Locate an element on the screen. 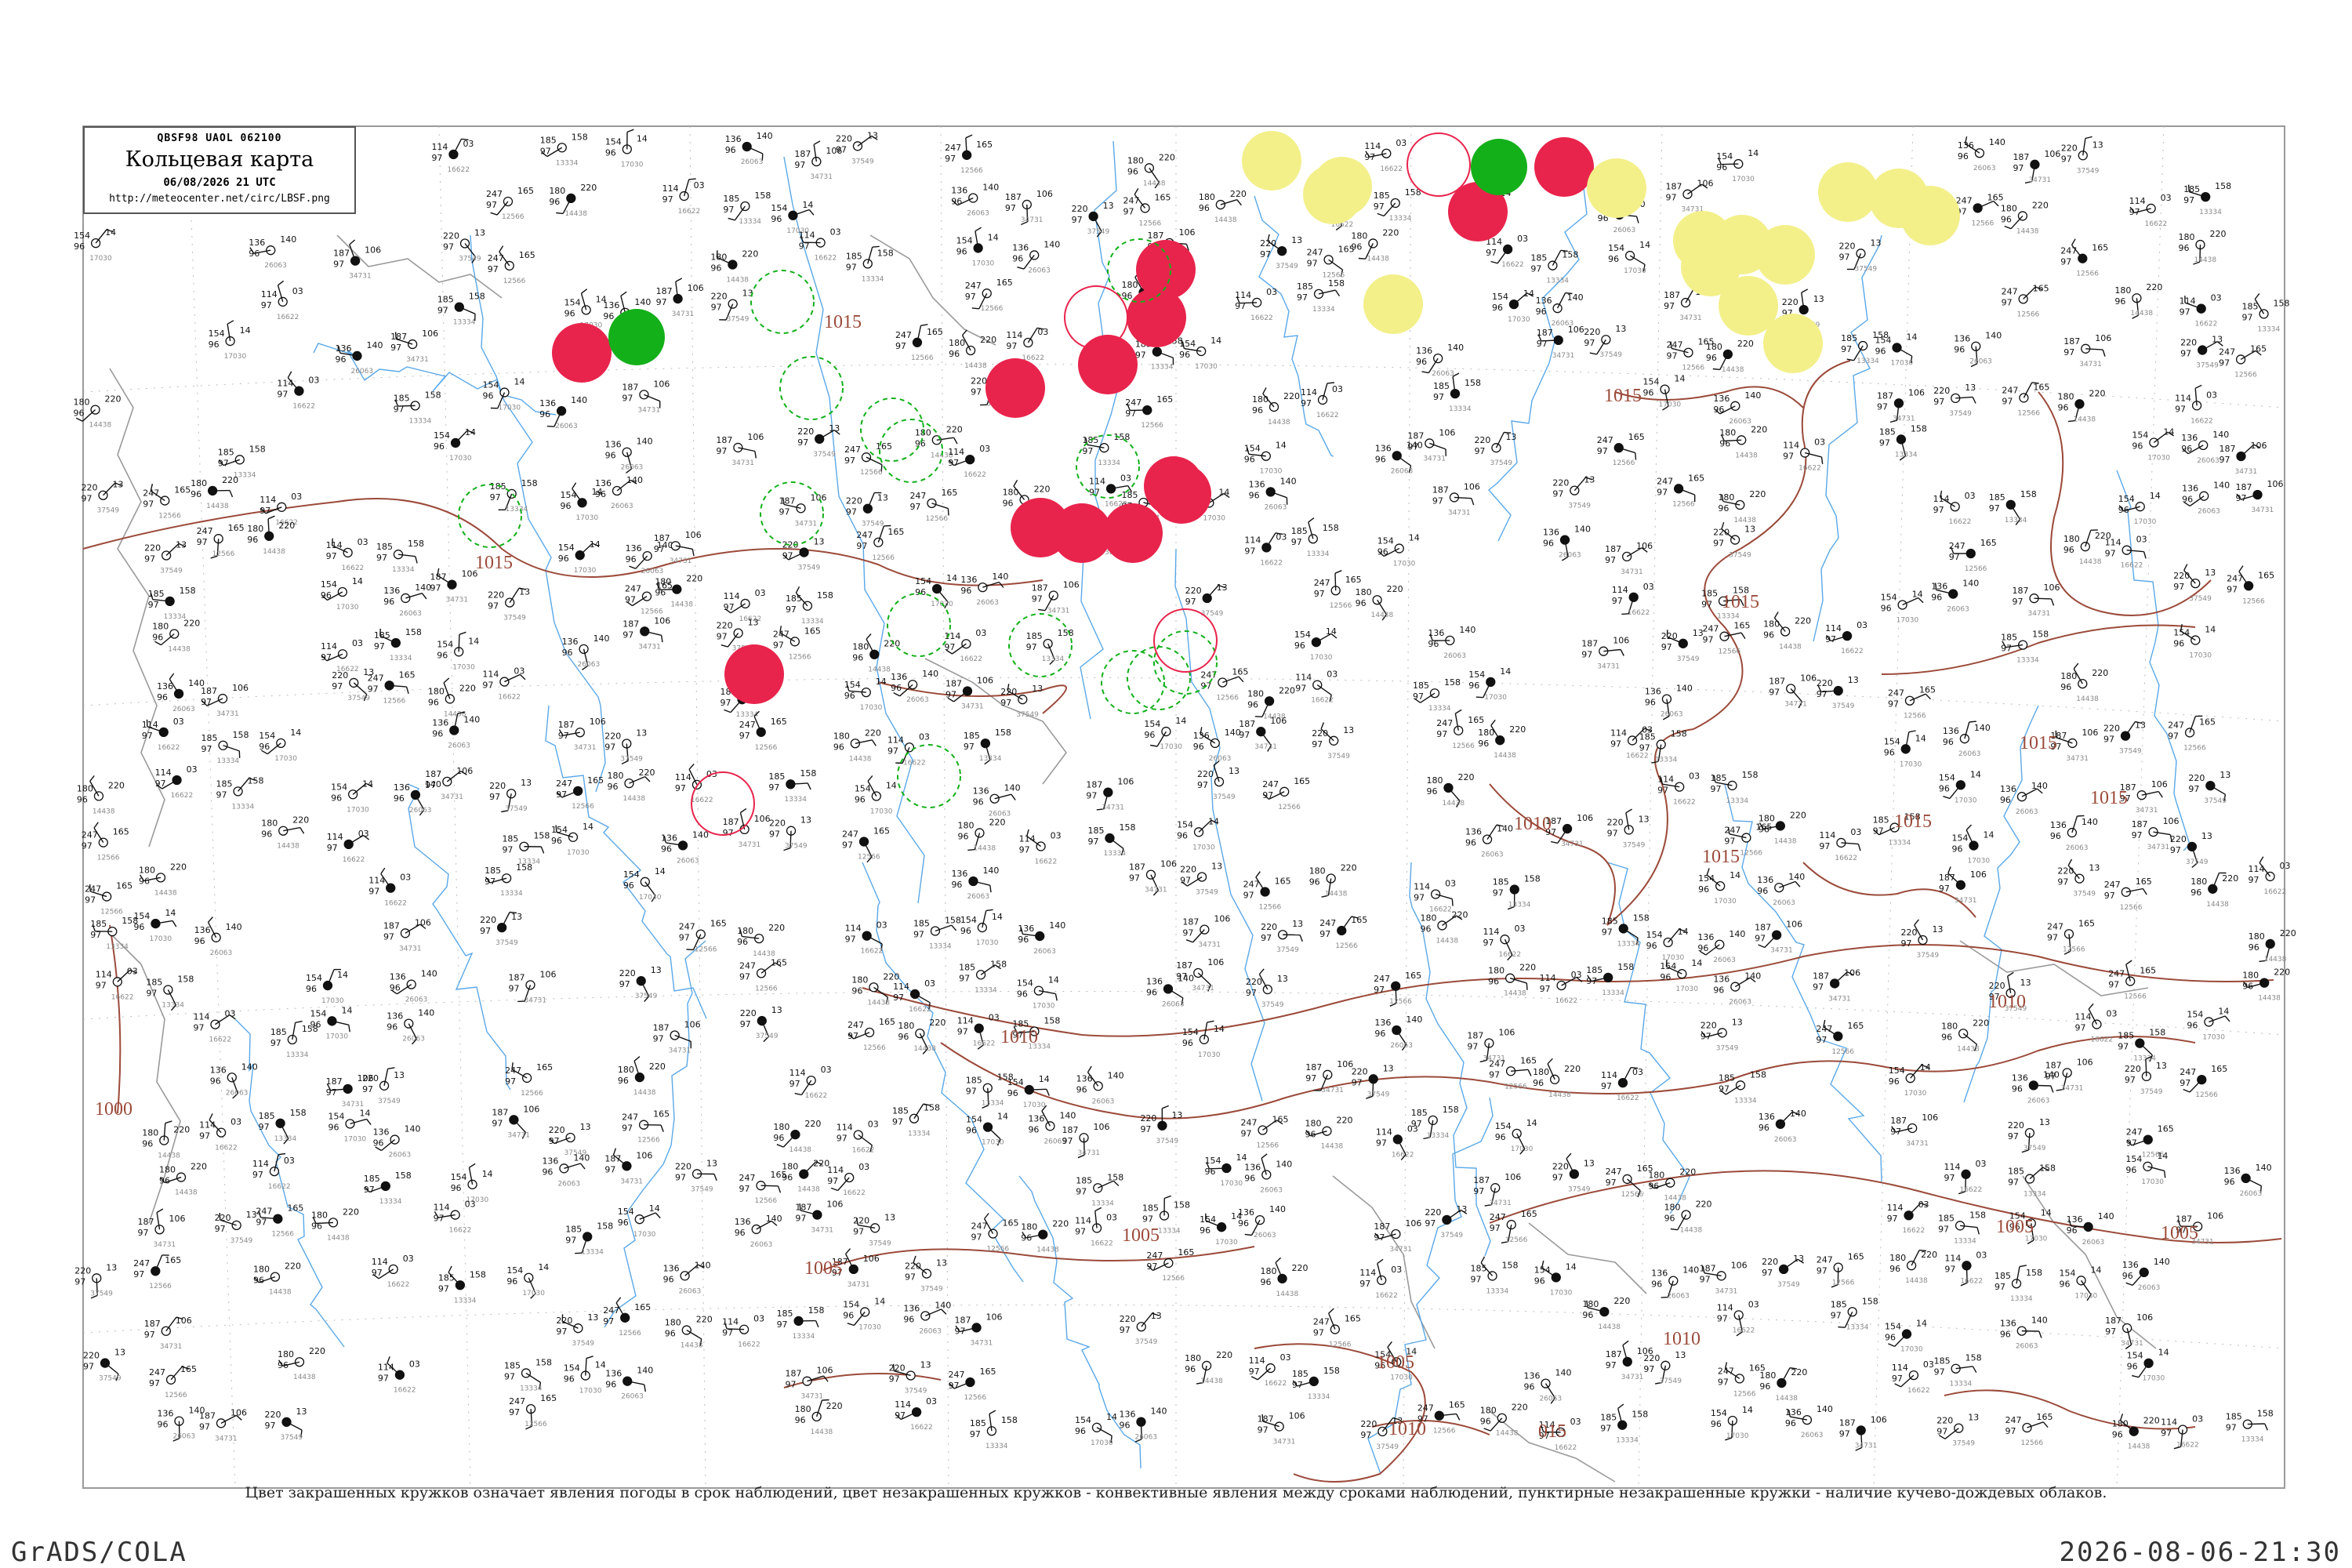 The height and width of the screenshot is (1568, 2352). pressure-value: 140 is located at coordinates (774, 1219).